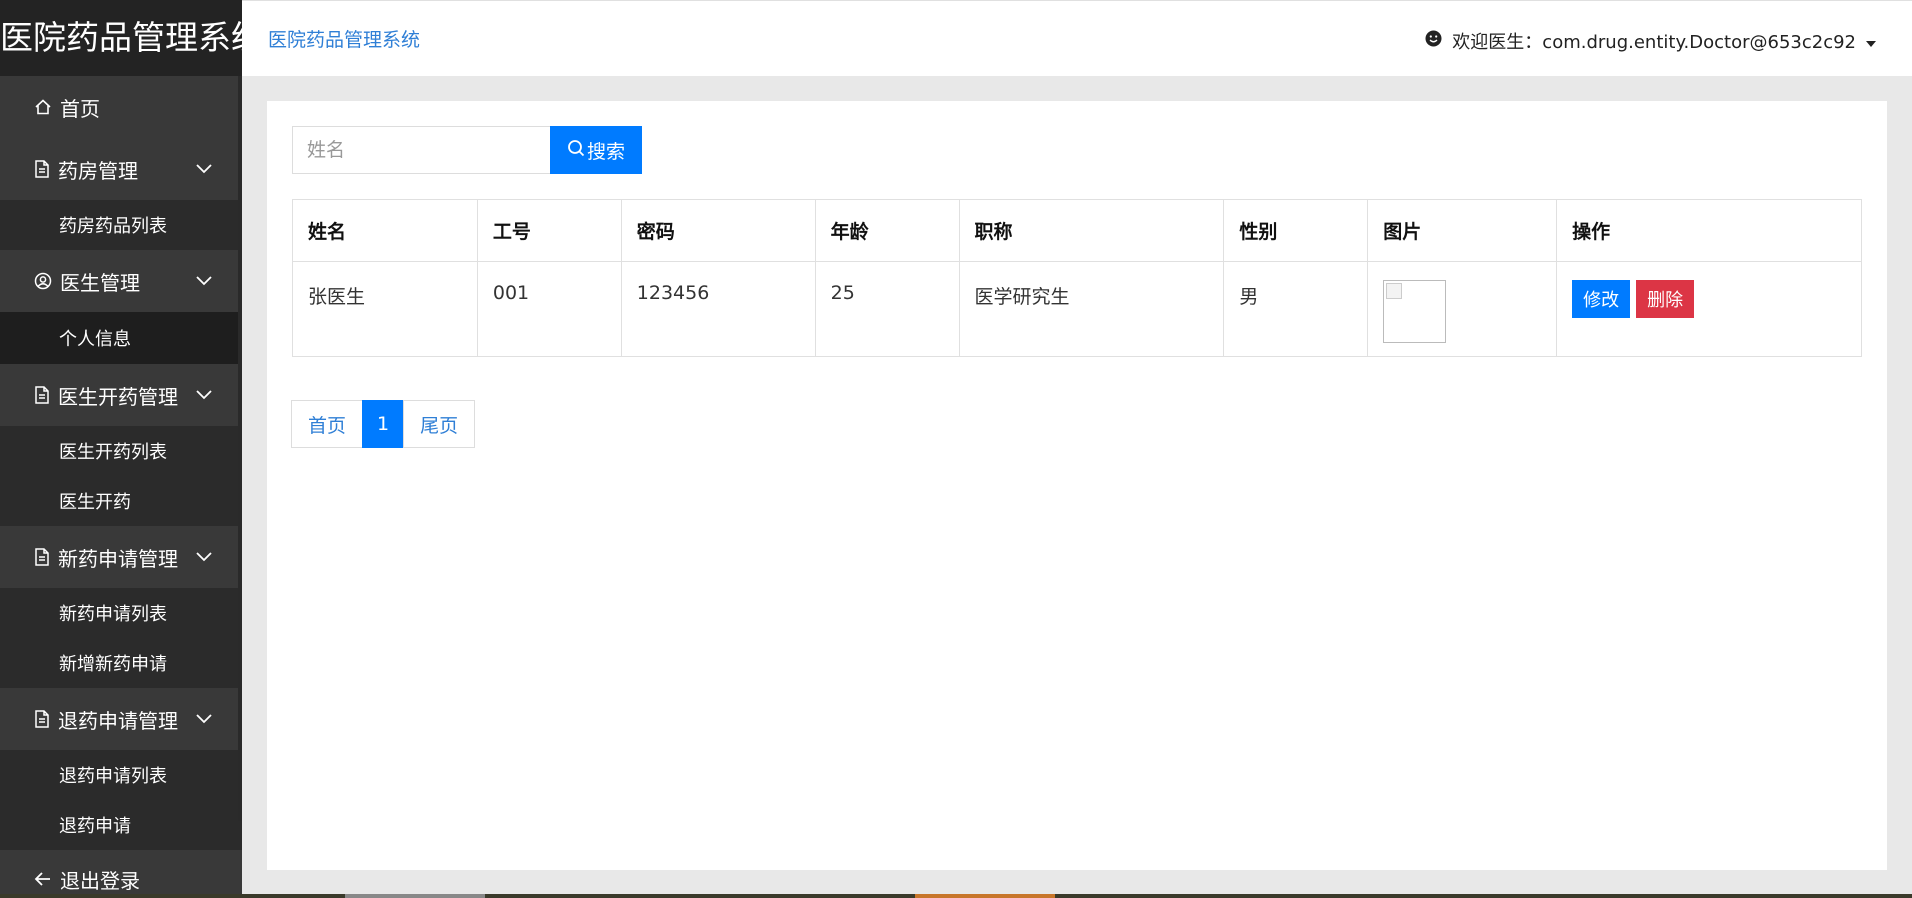 Image resolution: width=1912 pixels, height=898 pixels. I want to click on sidebar-group-head-new-drug: 新药申请管理, so click(121, 557).